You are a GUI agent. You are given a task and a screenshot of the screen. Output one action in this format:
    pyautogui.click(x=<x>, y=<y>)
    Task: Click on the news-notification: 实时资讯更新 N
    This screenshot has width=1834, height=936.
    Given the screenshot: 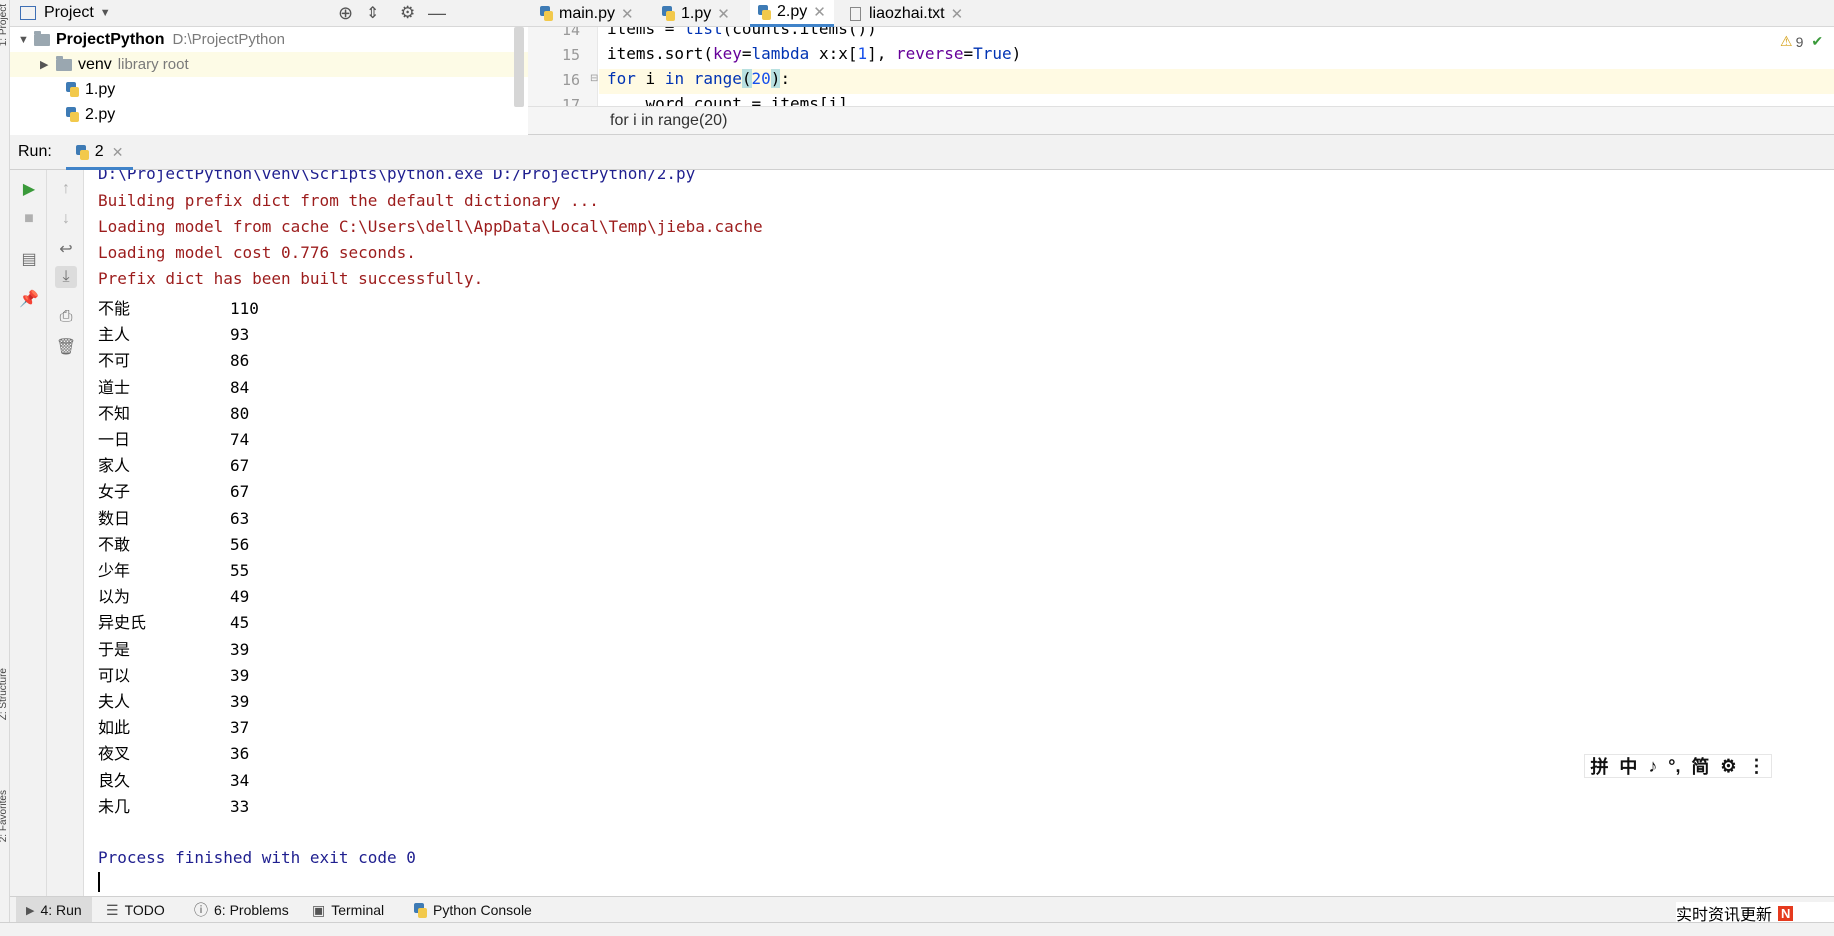 What is the action you would take?
    pyautogui.click(x=1755, y=913)
    